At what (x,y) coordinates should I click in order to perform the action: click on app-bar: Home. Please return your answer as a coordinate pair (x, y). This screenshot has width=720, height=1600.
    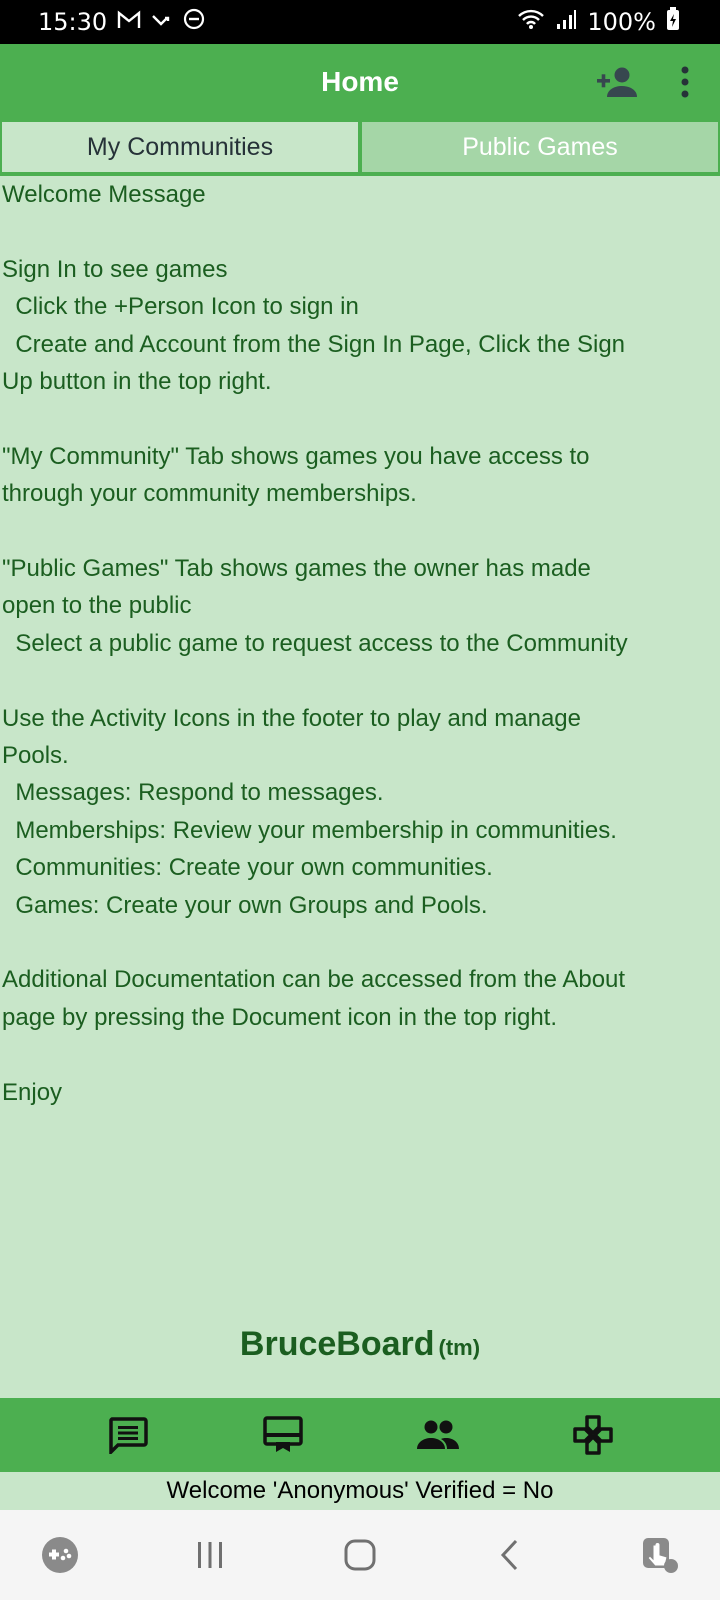
    Looking at the image, I should click on (360, 82).